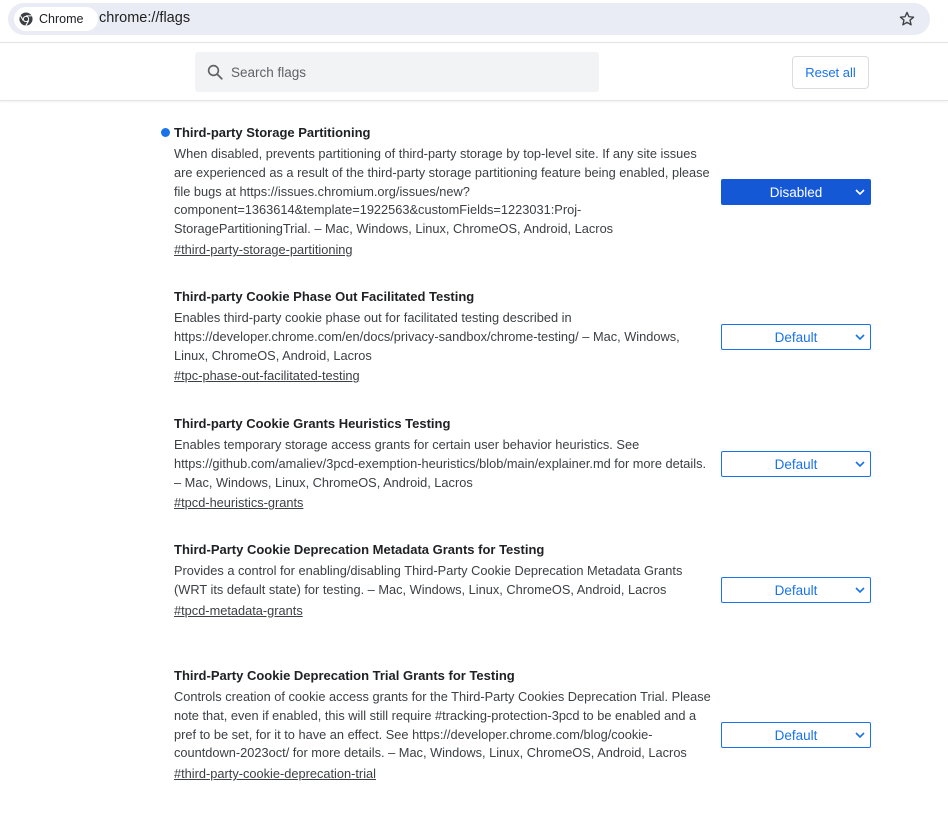 This screenshot has height=813, width=948. I want to click on experiment-select-heuristics-grants: Default, so click(796, 464).